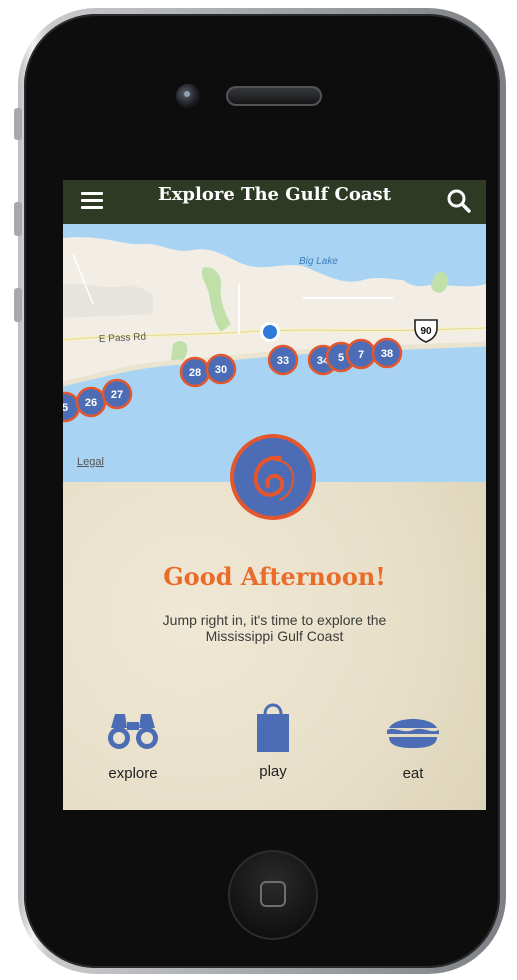  Describe the element at coordinates (18, 124) in the screenshot. I see `mute-switch` at that location.